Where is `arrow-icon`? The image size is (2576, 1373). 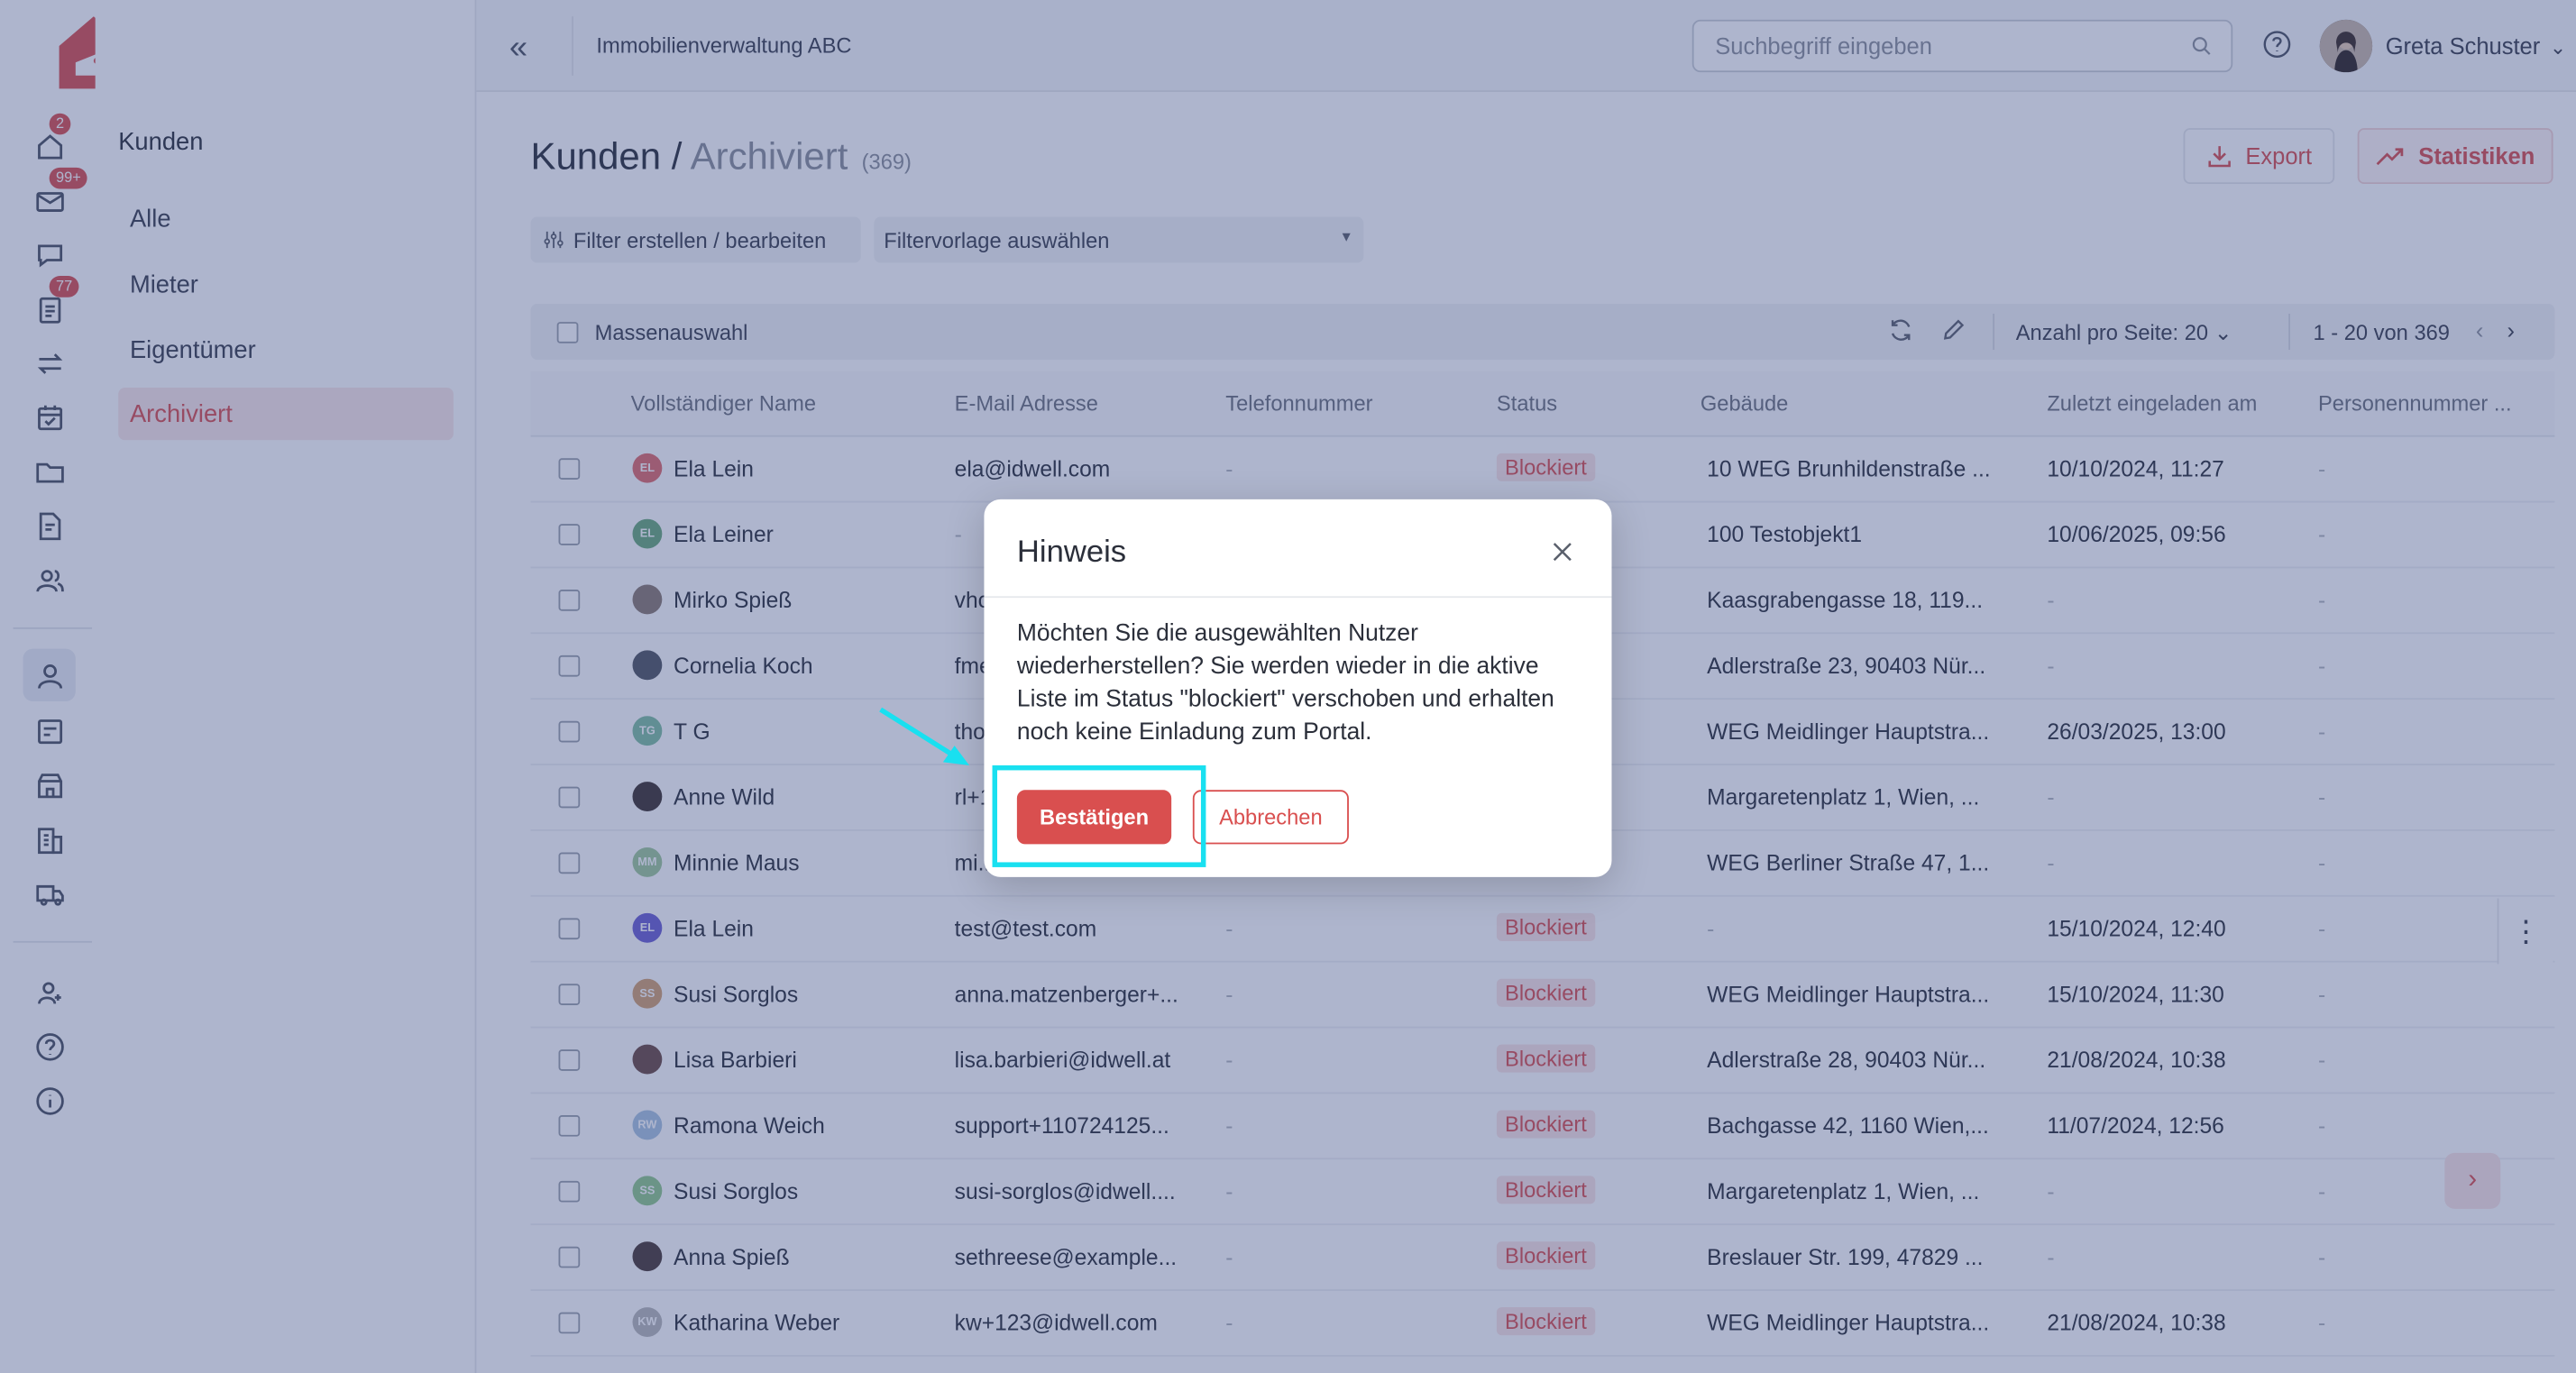 arrow-icon is located at coordinates (924, 736).